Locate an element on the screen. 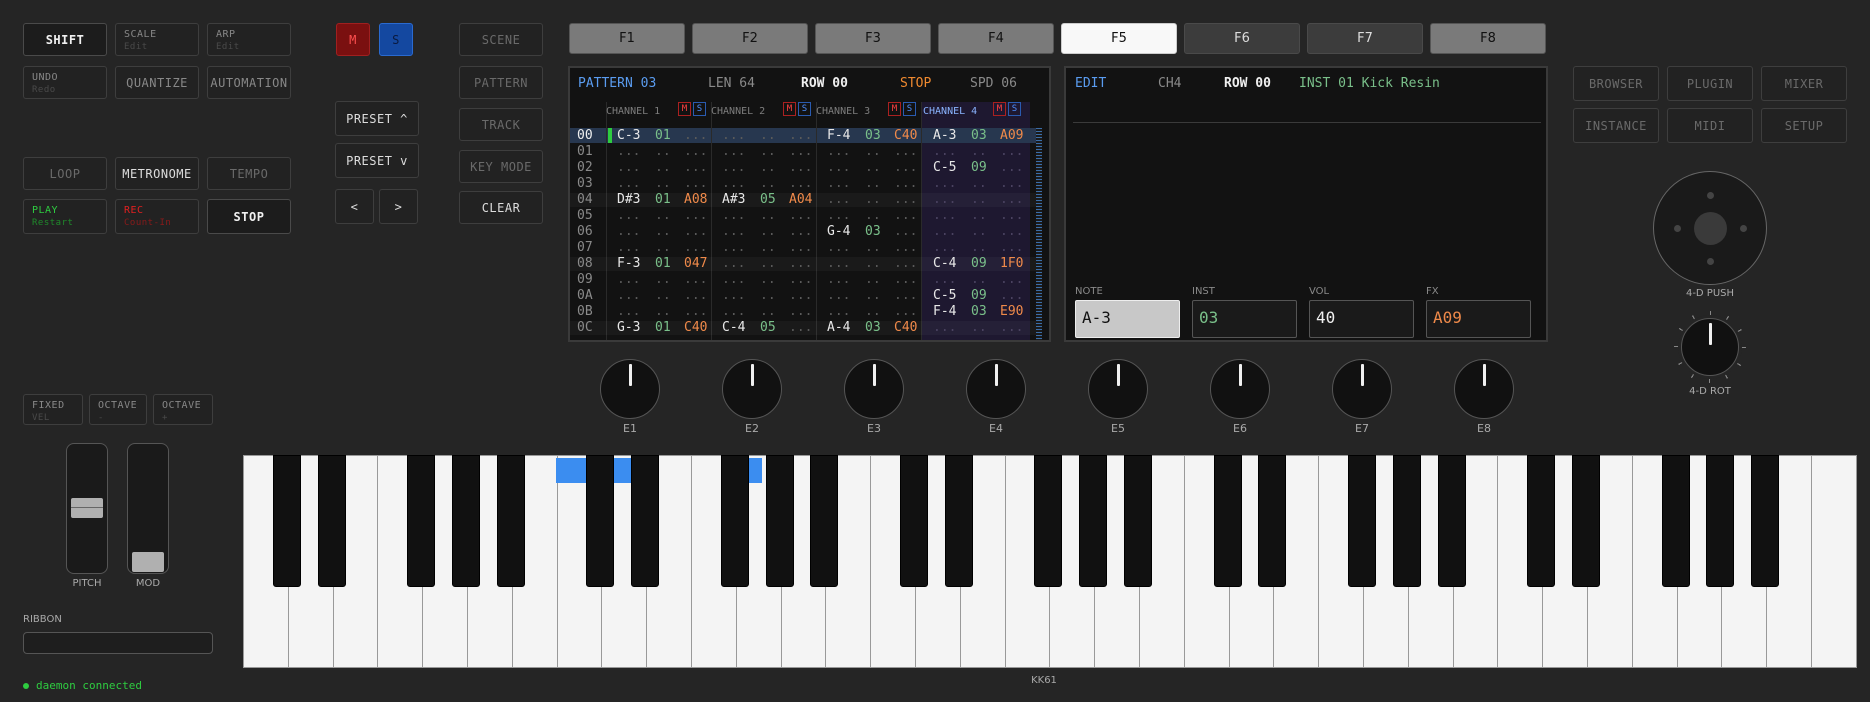 This screenshot has height=702, width=1870. pattern-row: 08 F-3 01 047................ C-4 09 1F0 is located at coordinates (806, 264).